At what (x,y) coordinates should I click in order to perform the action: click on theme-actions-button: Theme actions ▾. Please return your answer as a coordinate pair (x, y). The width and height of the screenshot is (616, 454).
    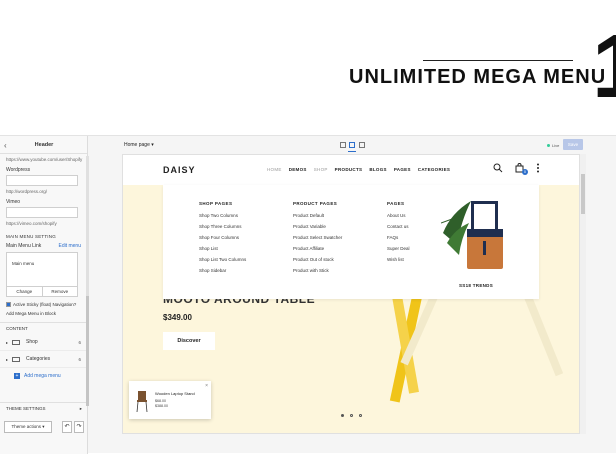
    Looking at the image, I should click on (28, 427).